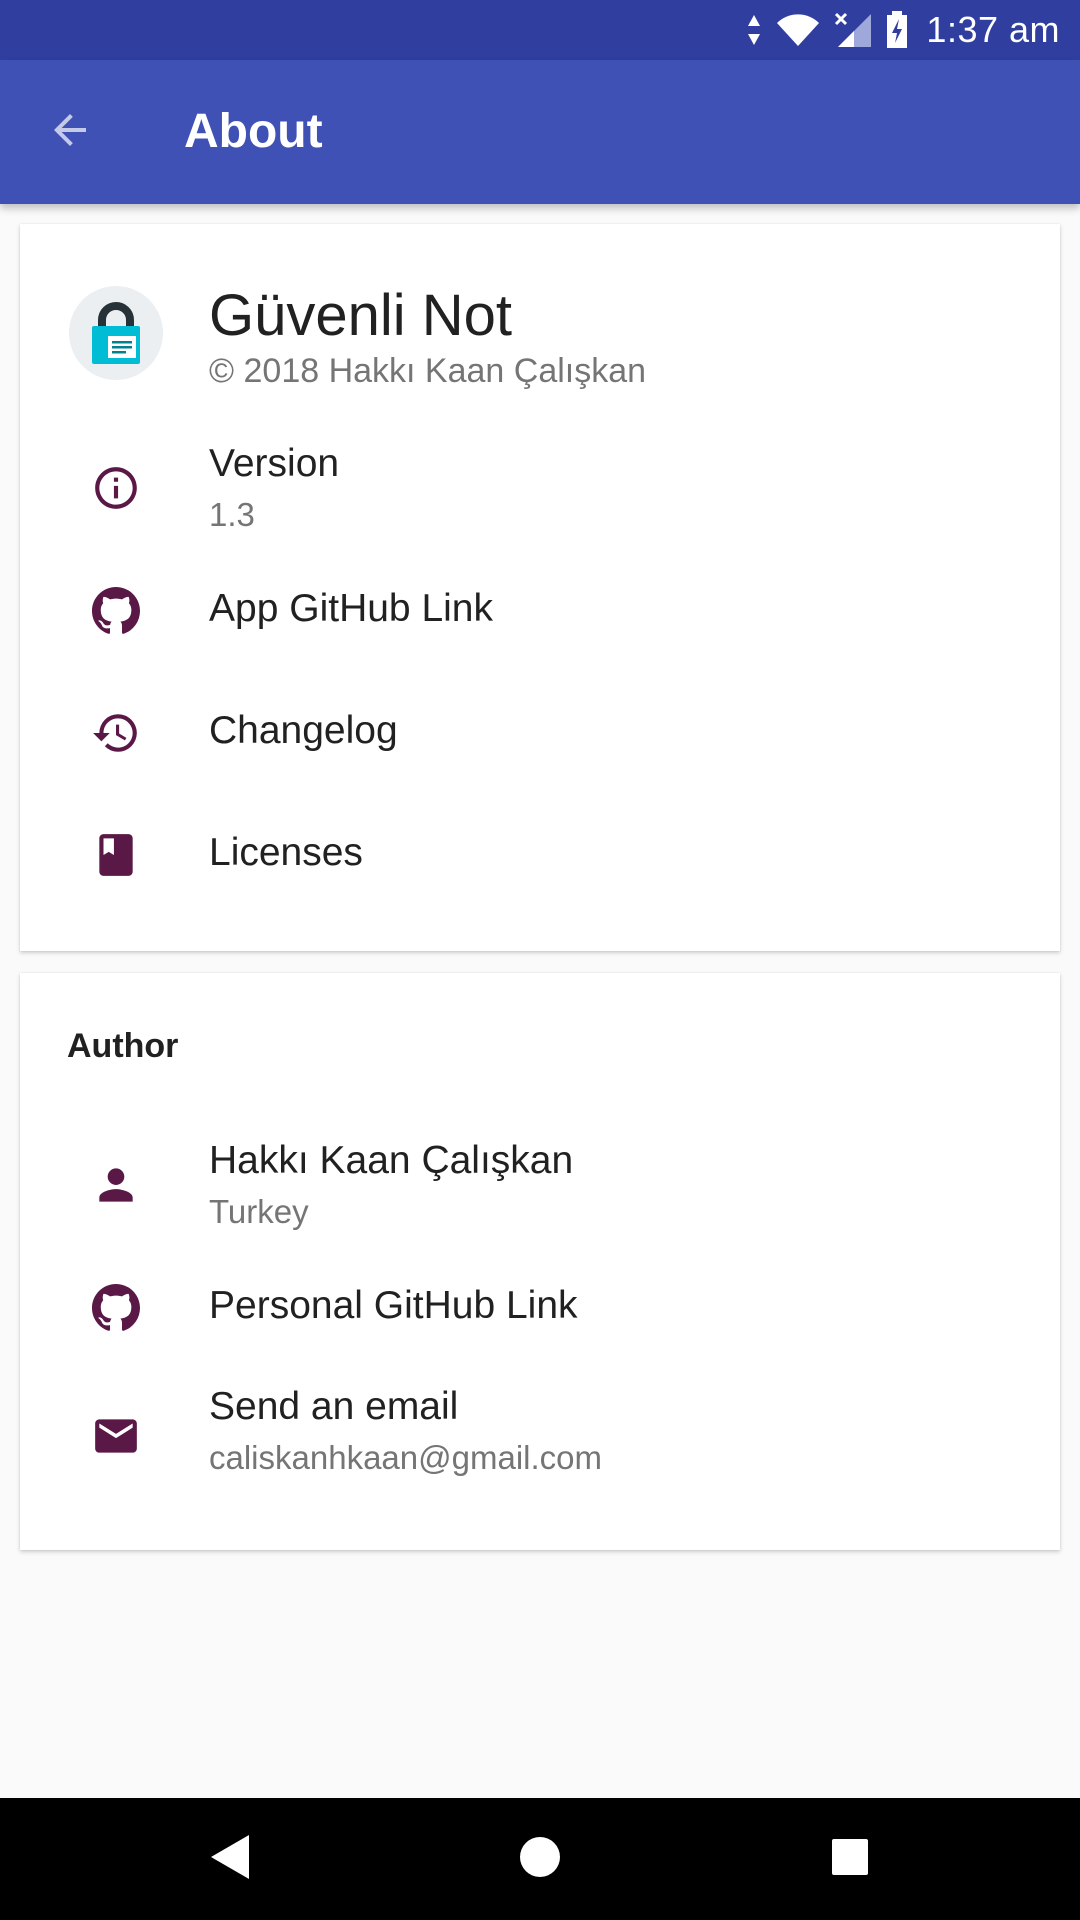  Describe the element at coordinates (253, 131) in the screenshot. I see `page-title: About` at that location.